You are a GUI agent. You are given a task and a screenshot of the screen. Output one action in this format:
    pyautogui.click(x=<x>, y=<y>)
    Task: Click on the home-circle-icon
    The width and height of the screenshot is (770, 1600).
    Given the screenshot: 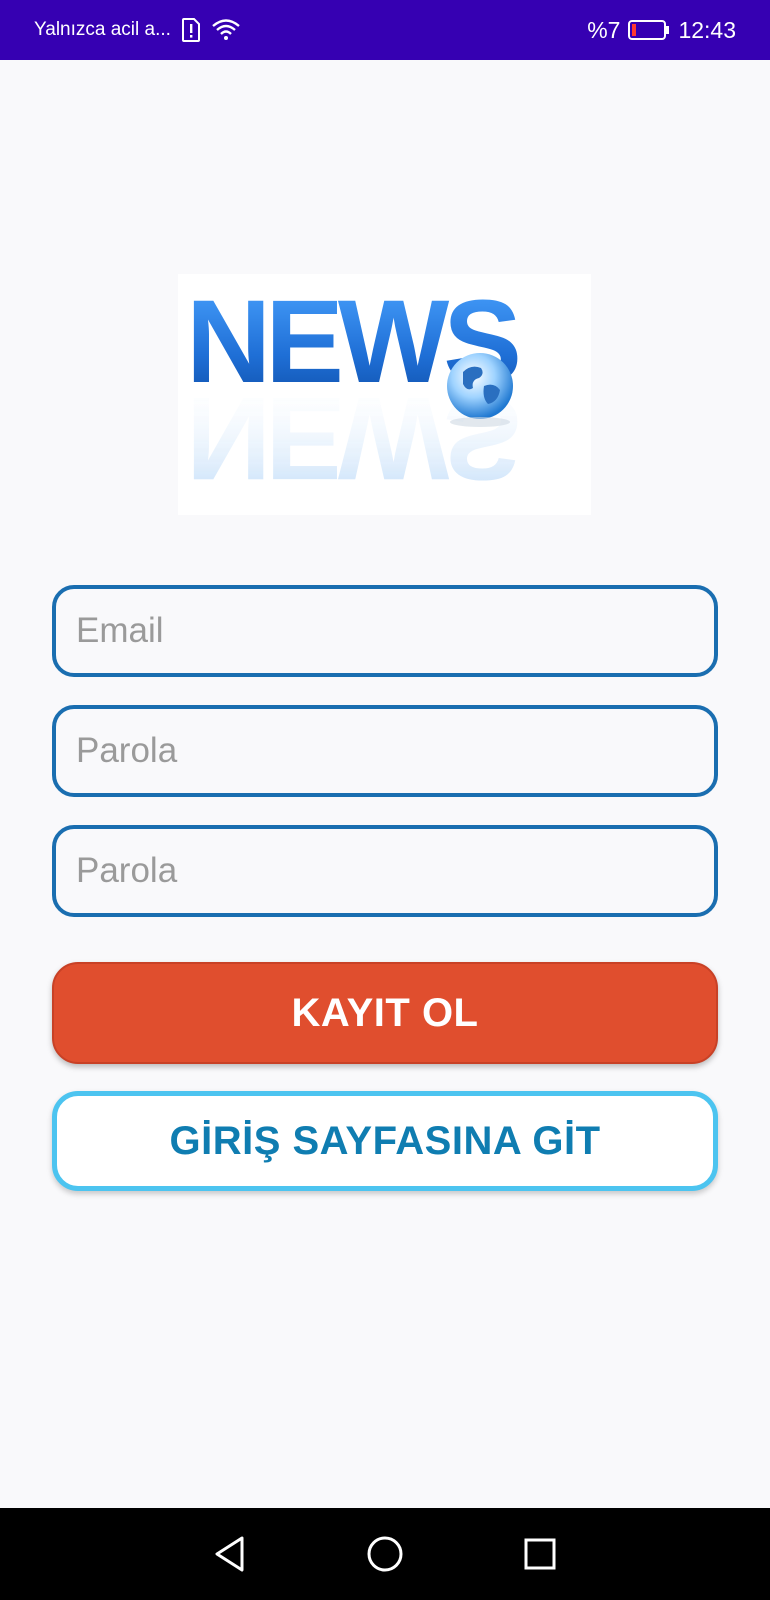 What is the action you would take?
    pyautogui.click(x=385, y=1554)
    